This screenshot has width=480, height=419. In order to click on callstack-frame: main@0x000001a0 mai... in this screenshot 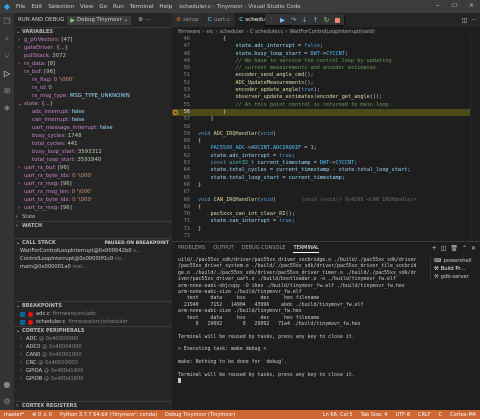, I will do `click(93, 267)`.